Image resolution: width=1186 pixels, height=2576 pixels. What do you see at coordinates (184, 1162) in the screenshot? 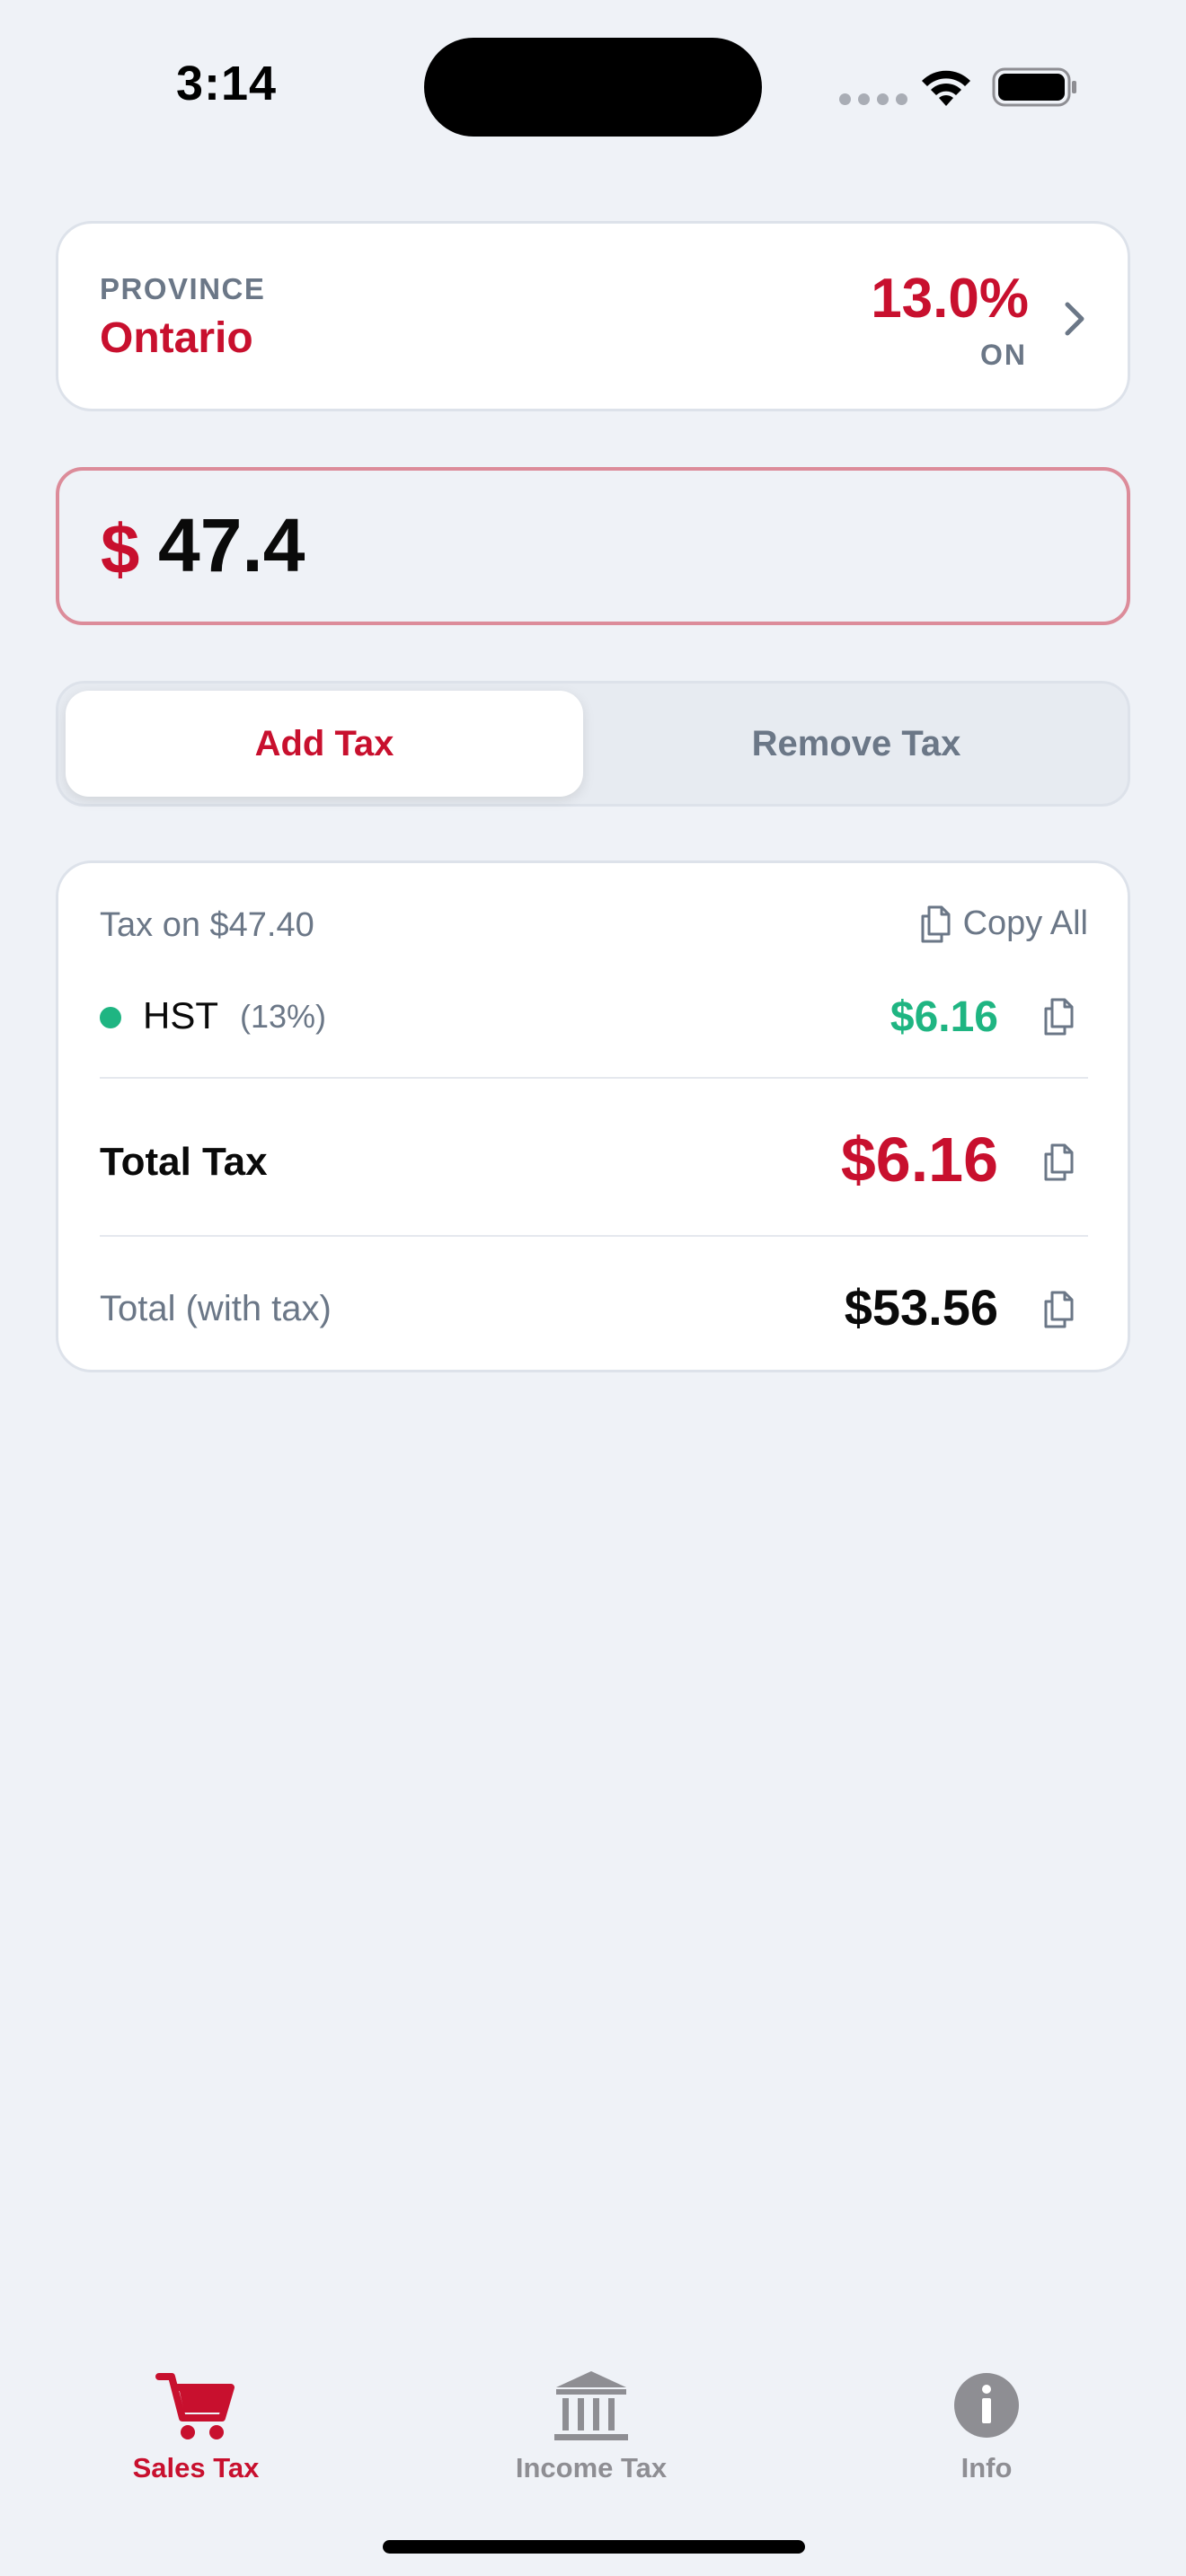
I see `total-tax-label: Total Tax` at bounding box center [184, 1162].